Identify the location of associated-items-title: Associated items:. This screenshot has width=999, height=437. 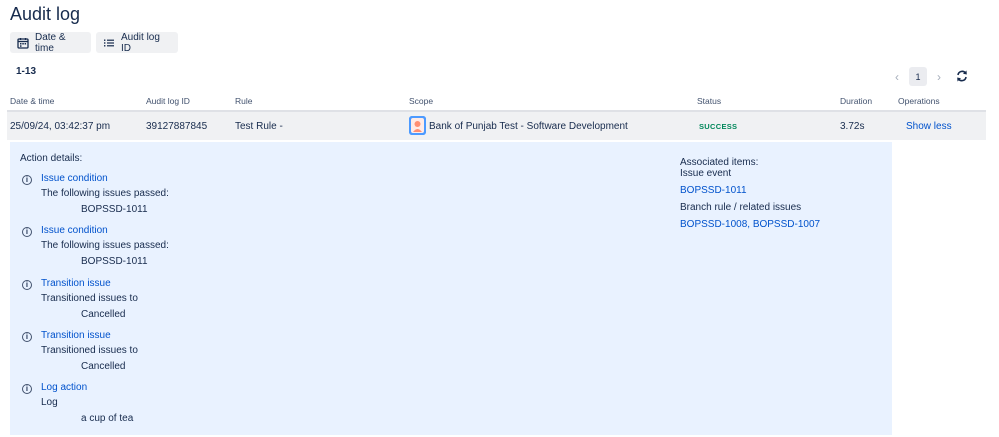
(719, 162).